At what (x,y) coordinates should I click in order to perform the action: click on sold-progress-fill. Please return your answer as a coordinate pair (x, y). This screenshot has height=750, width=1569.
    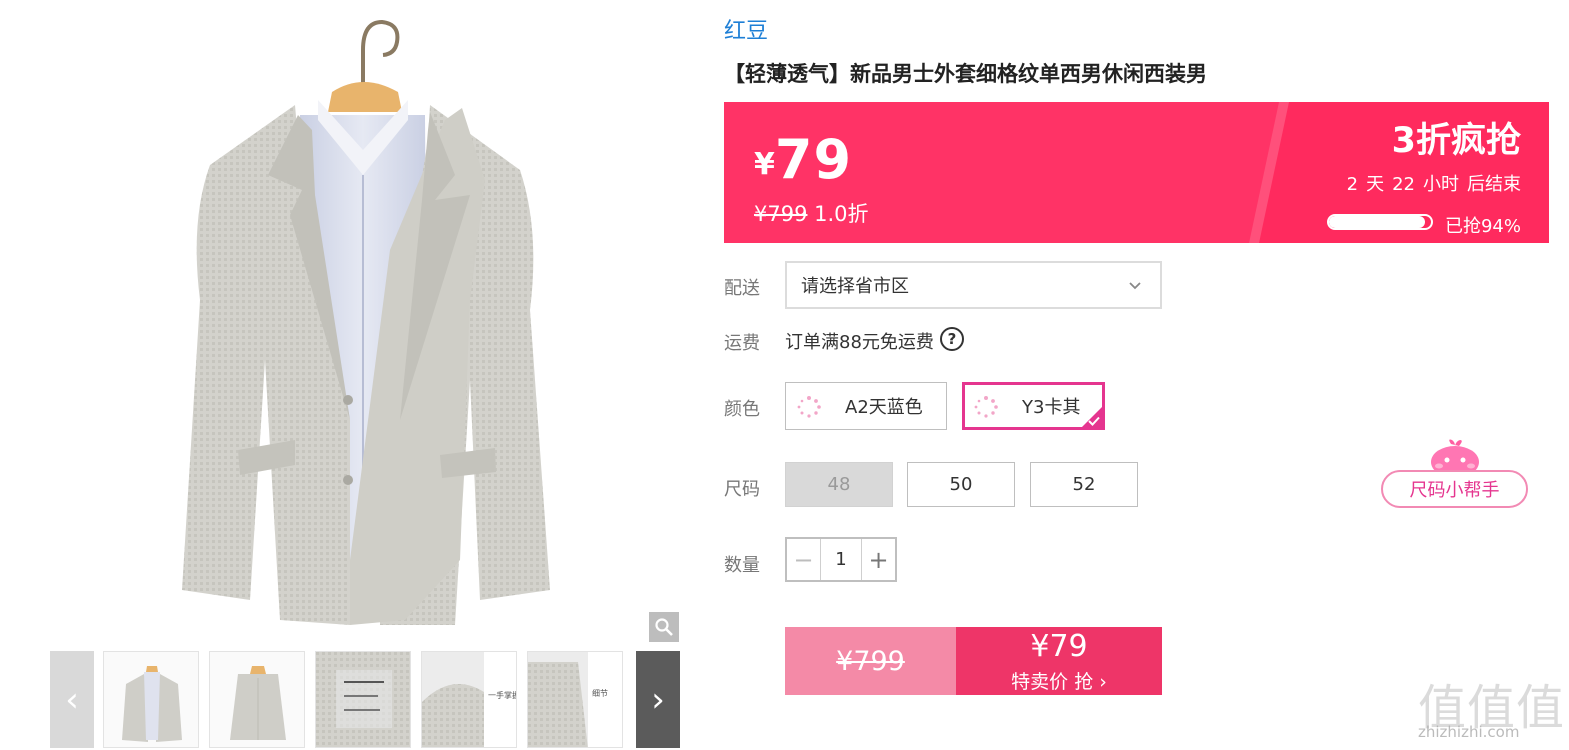
    Looking at the image, I should click on (1377, 222).